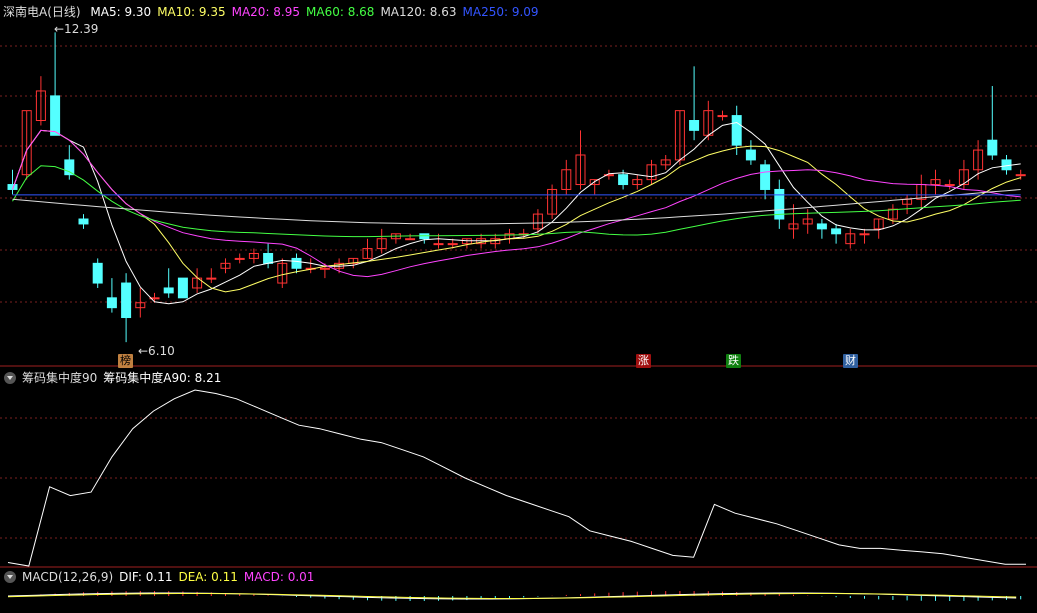 The width and height of the screenshot is (1037, 613). I want to click on ma60-line, so click(516, 201).